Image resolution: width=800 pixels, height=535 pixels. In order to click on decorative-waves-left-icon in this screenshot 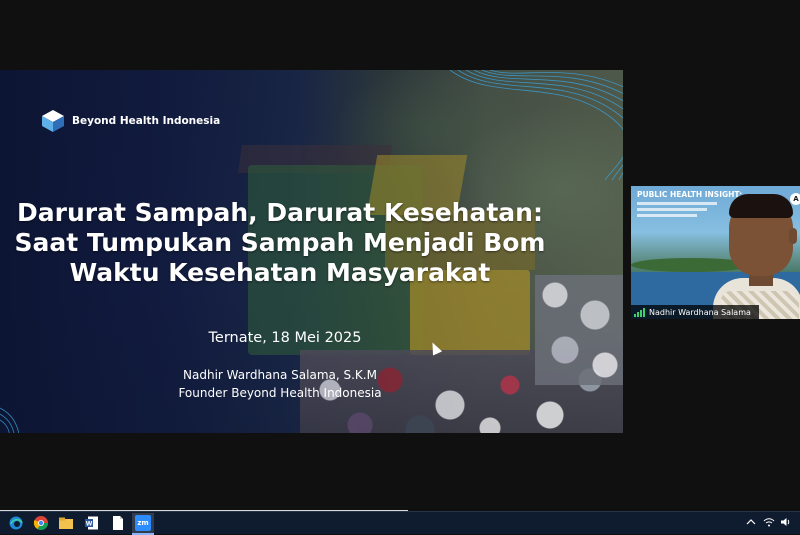, I will do `click(10, 420)`.